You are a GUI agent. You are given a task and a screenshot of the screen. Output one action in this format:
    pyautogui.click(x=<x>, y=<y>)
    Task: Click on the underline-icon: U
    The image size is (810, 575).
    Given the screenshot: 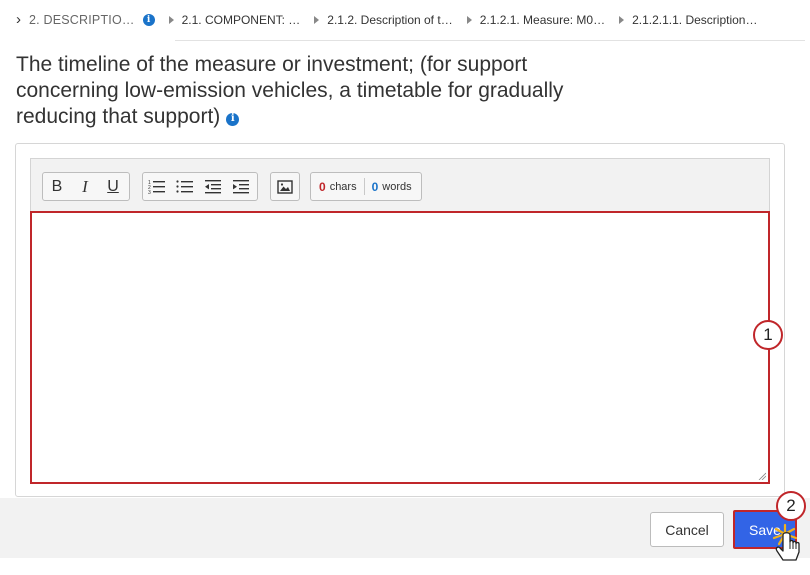 What is the action you would take?
    pyautogui.click(x=113, y=186)
    